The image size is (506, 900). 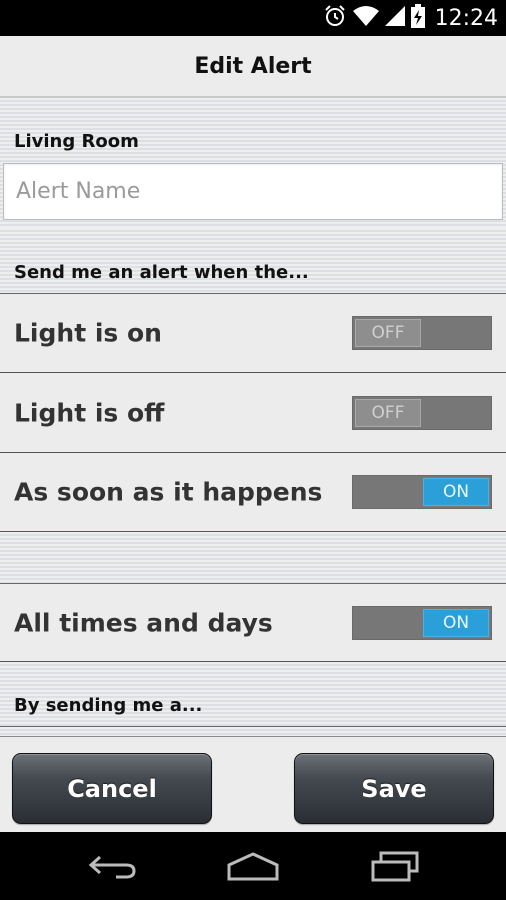 What do you see at coordinates (417, 18) in the screenshot?
I see `battery-charging-icon` at bounding box center [417, 18].